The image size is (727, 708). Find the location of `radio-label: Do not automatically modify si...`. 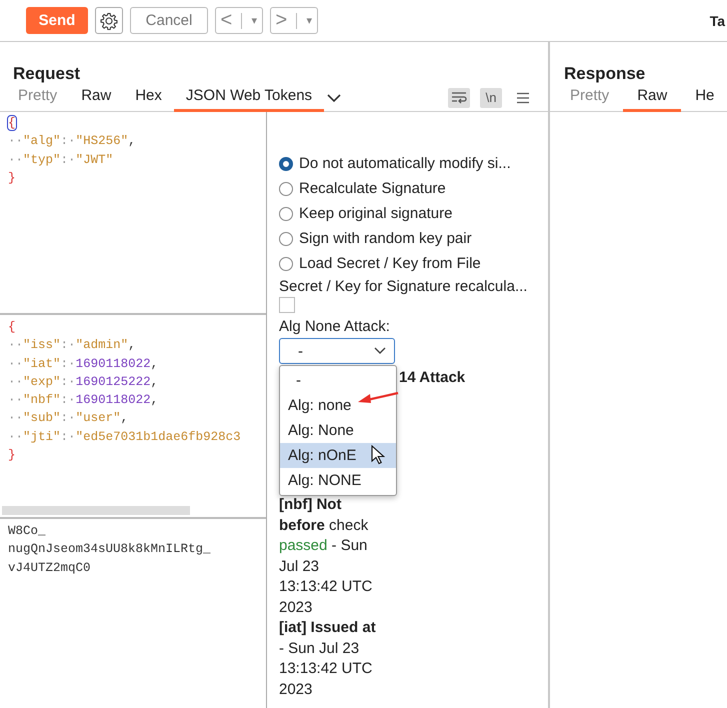

radio-label: Do not automatically modify si... is located at coordinates (405, 163).